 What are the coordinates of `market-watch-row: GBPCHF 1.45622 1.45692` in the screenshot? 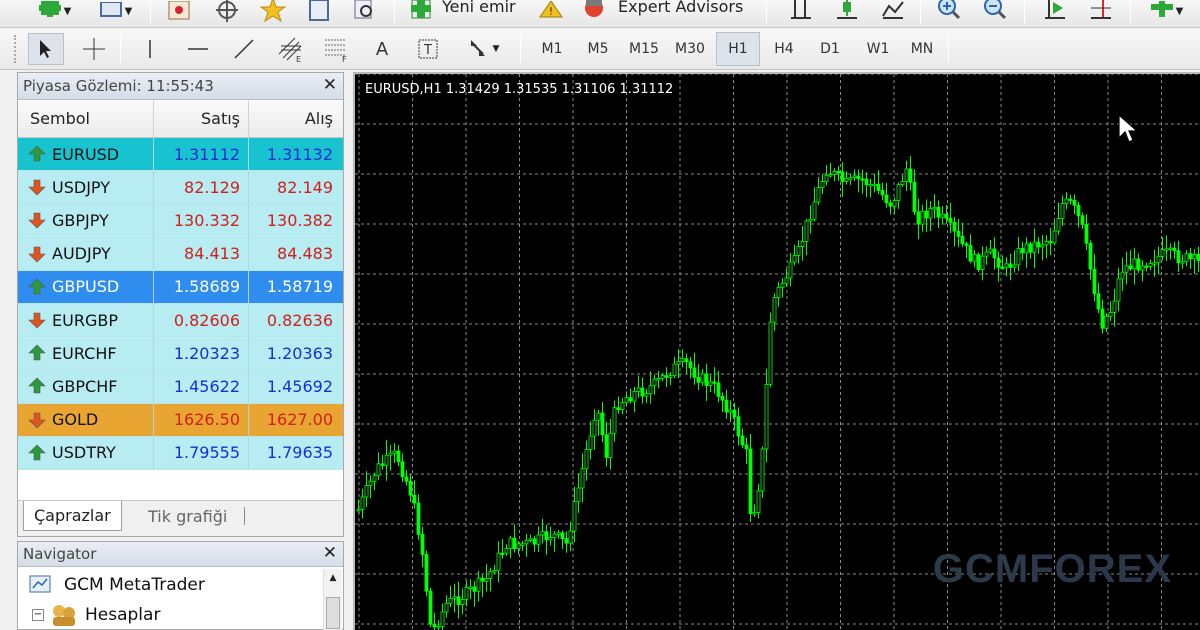 It's located at (180, 387).